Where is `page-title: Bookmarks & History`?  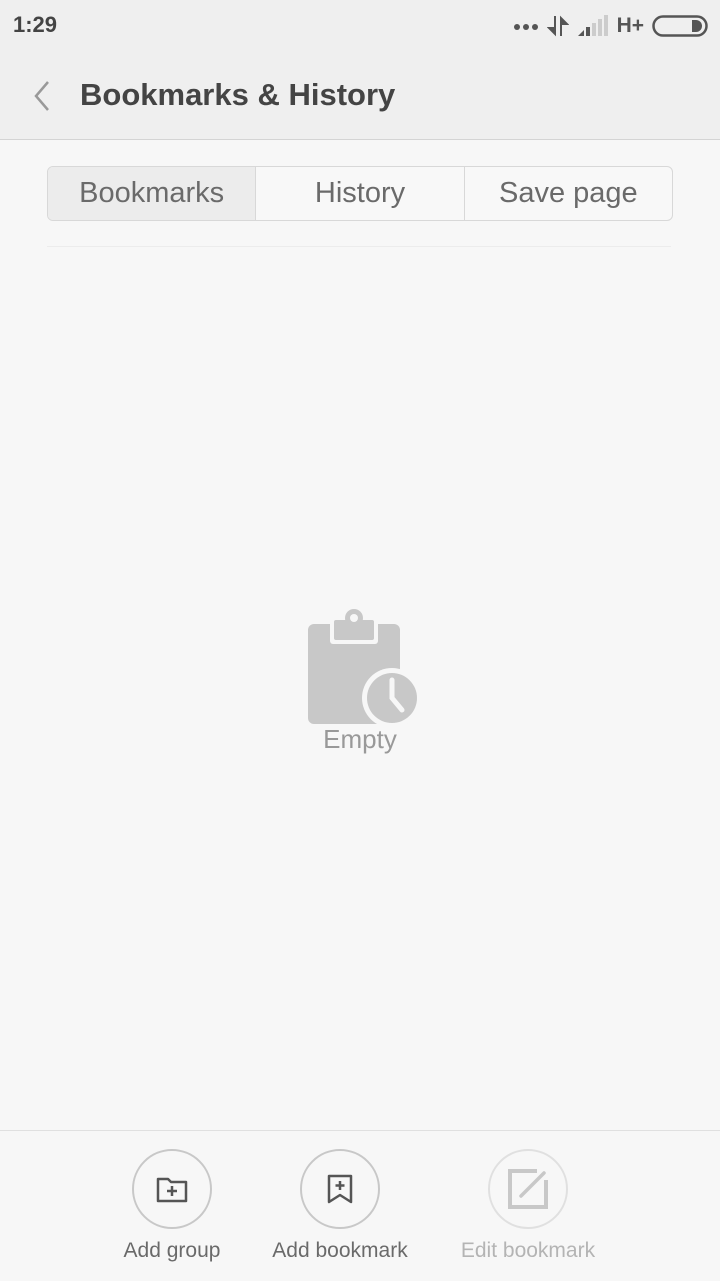 page-title: Bookmarks & History is located at coordinates (238, 94).